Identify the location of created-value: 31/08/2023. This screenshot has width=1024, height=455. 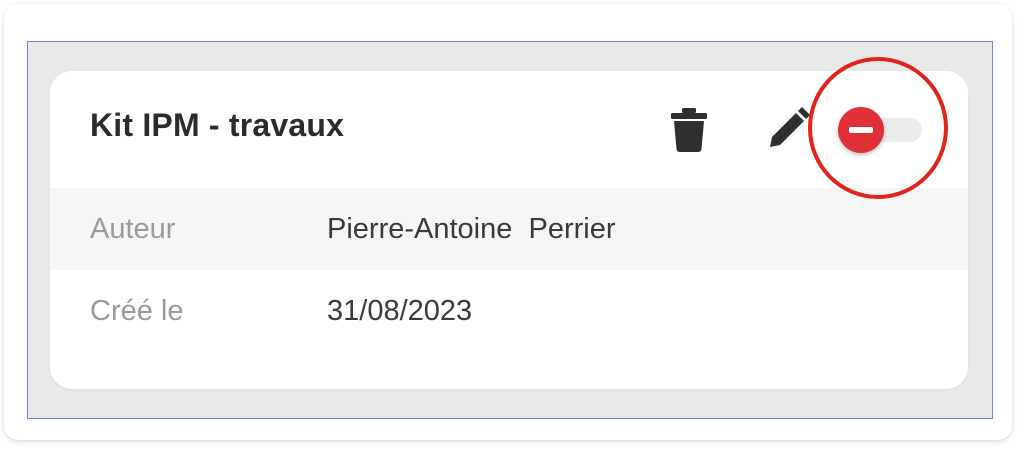
(400, 311).